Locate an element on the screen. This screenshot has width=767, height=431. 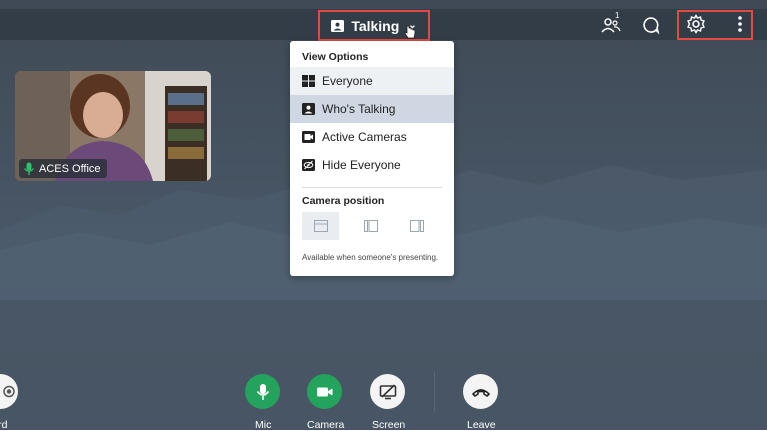
record-label: cord is located at coordinates (4, 425).